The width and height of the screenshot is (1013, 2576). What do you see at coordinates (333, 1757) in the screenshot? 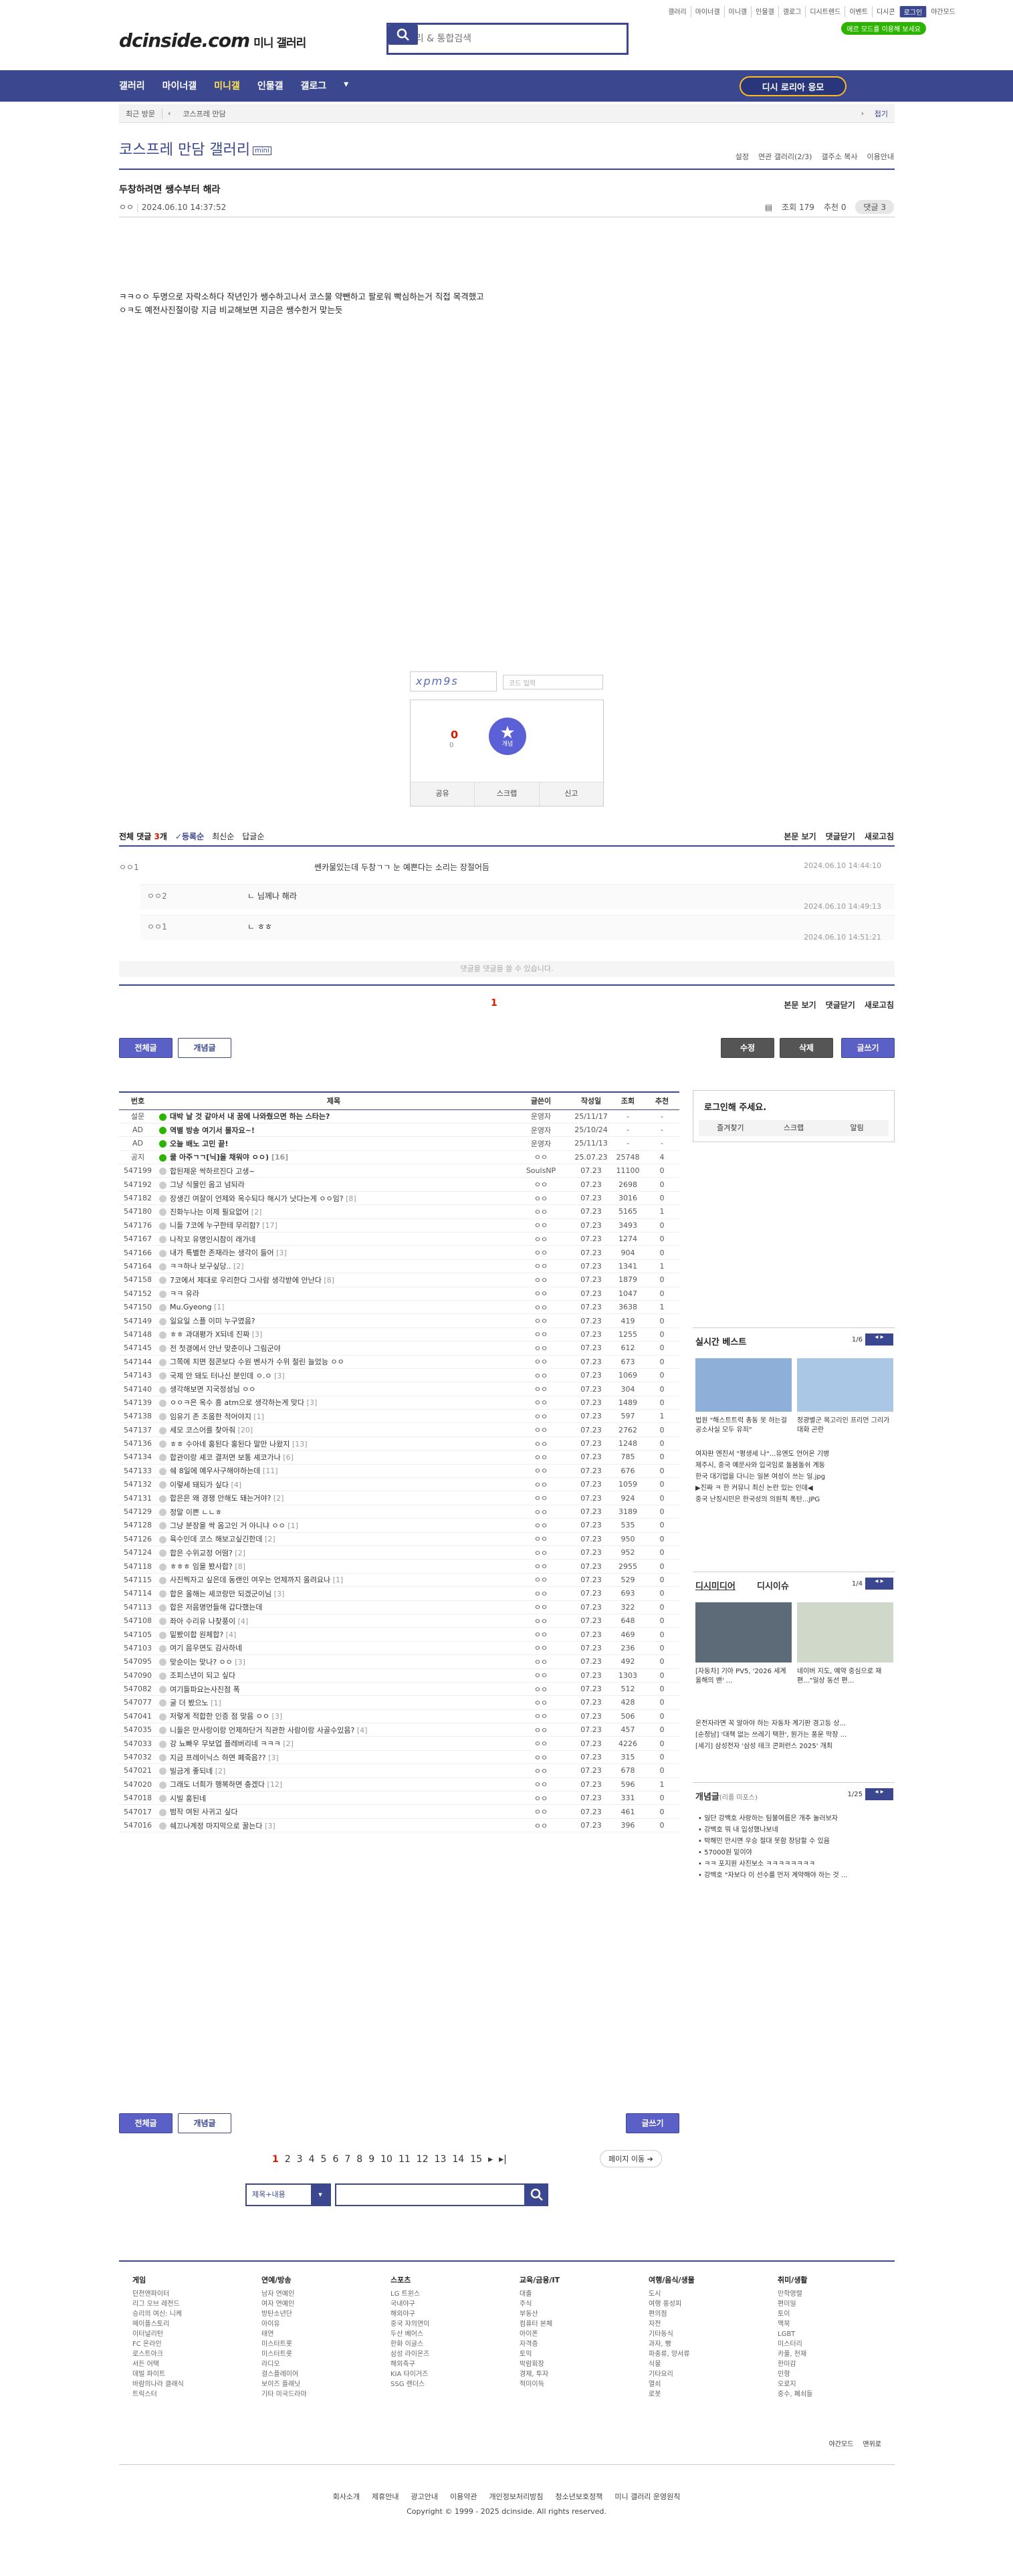
I see `post-title-cell: 지금 프레이닉스 하면 폐죽음?? [3]` at bounding box center [333, 1757].